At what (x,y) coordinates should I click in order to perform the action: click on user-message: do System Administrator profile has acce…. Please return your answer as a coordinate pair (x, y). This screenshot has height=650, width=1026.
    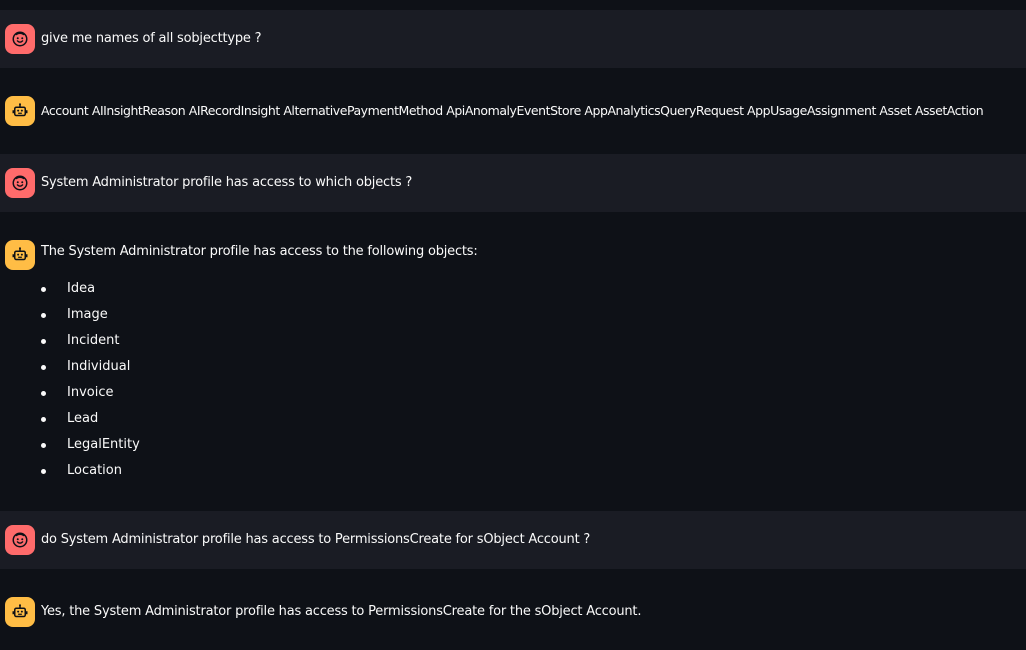
    Looking at the image, I should click on (513, 540).